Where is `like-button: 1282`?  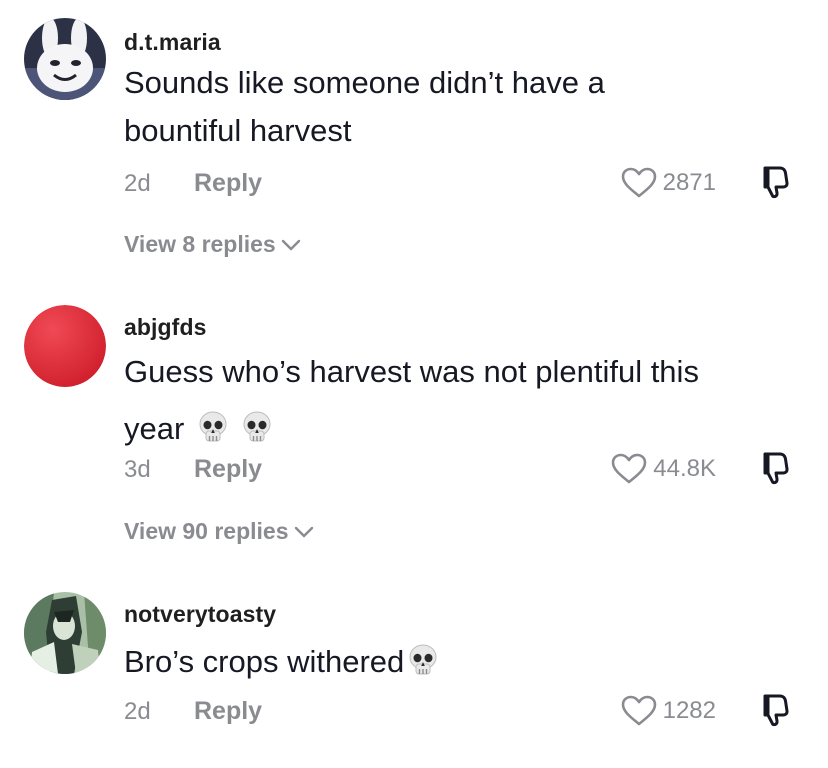
like-button: 1282 is located at coordinates (668, 711).